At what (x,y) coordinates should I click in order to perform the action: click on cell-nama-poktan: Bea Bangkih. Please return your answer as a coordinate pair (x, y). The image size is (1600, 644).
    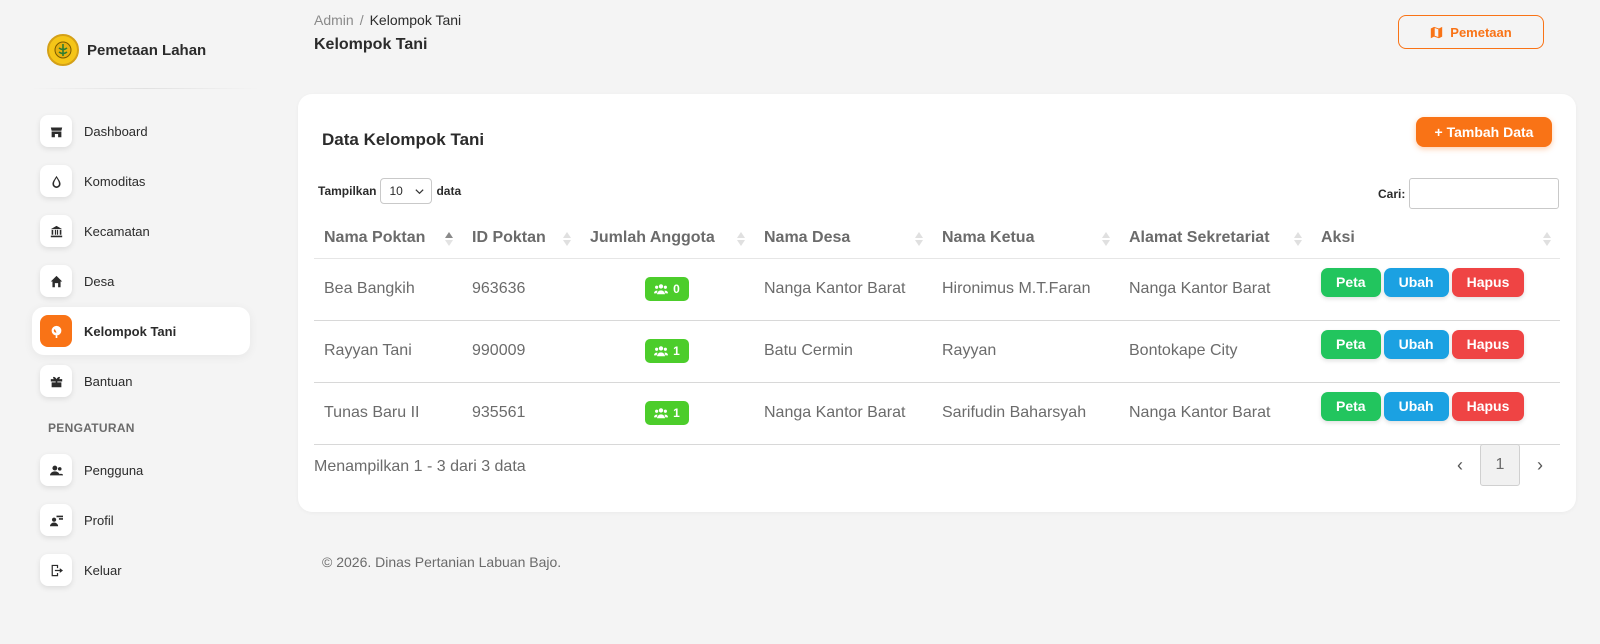
    Looking at the image, I should click on (388, 289).